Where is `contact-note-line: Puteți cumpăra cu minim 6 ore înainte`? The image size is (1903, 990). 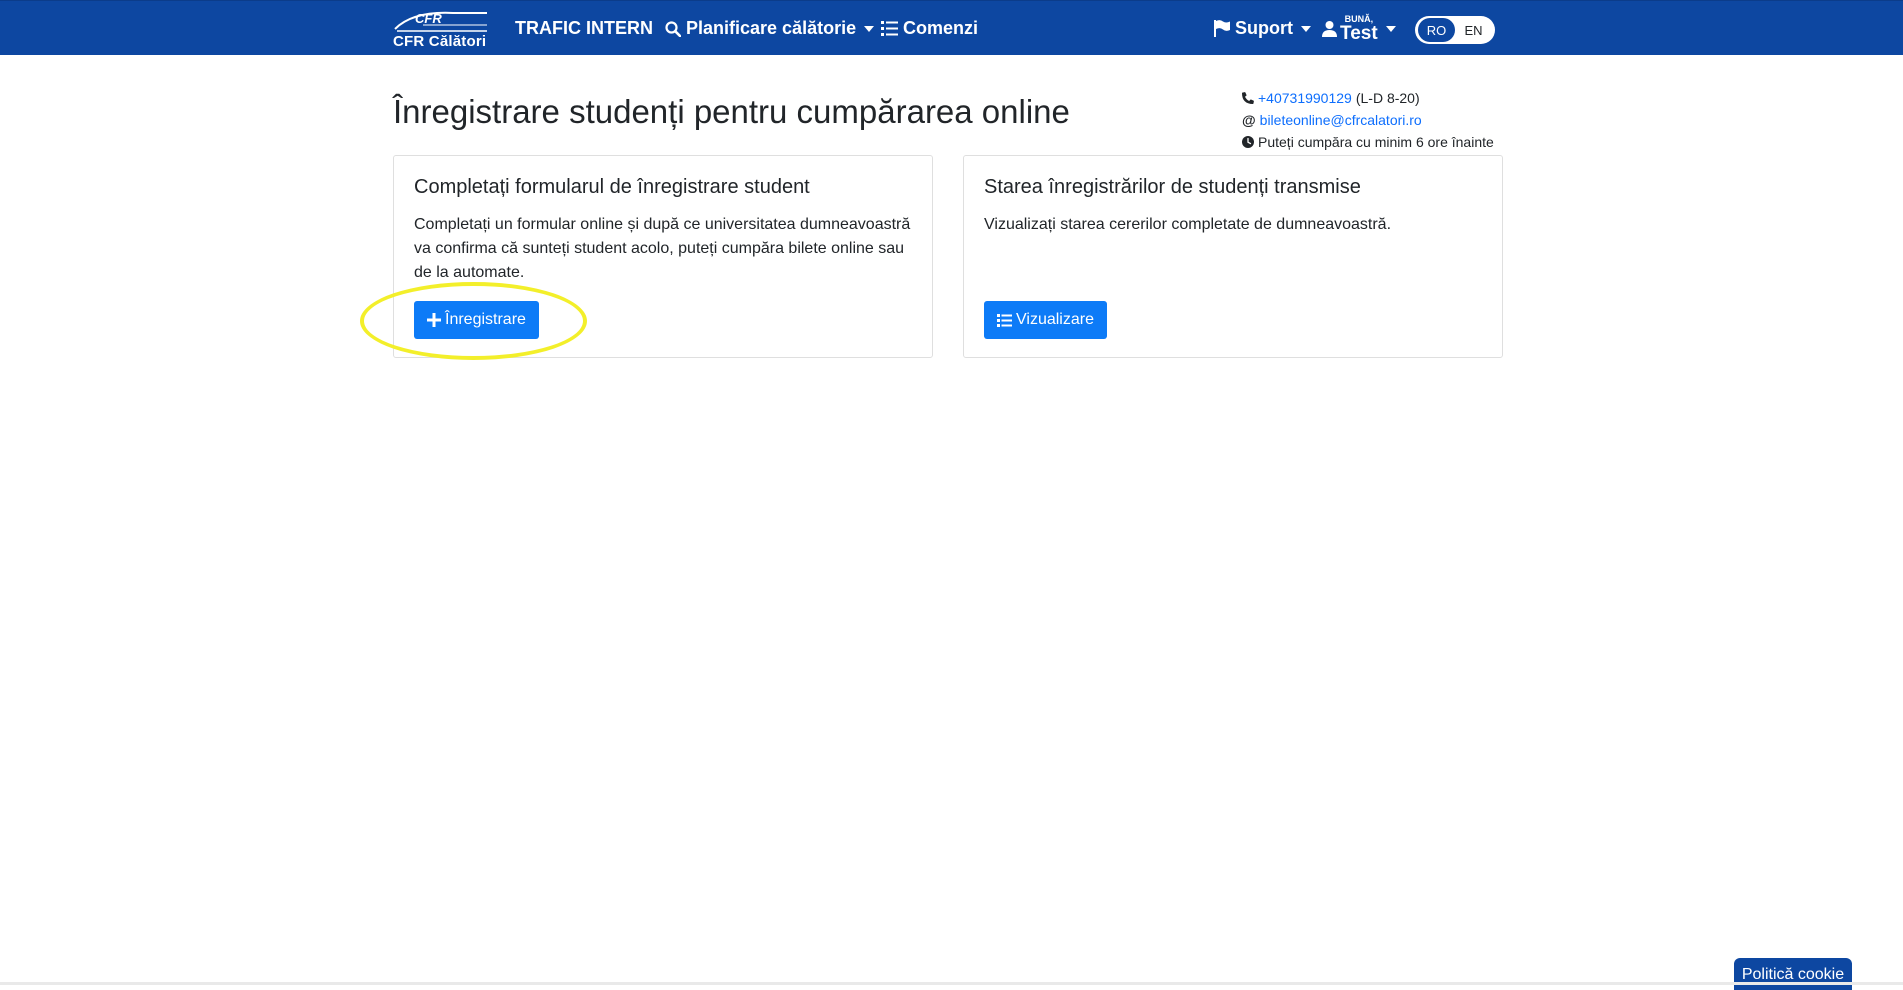 contact-note-line: Puteți cumpăra cu minim 6 ore înainte is located at coordinates (1372, 142).